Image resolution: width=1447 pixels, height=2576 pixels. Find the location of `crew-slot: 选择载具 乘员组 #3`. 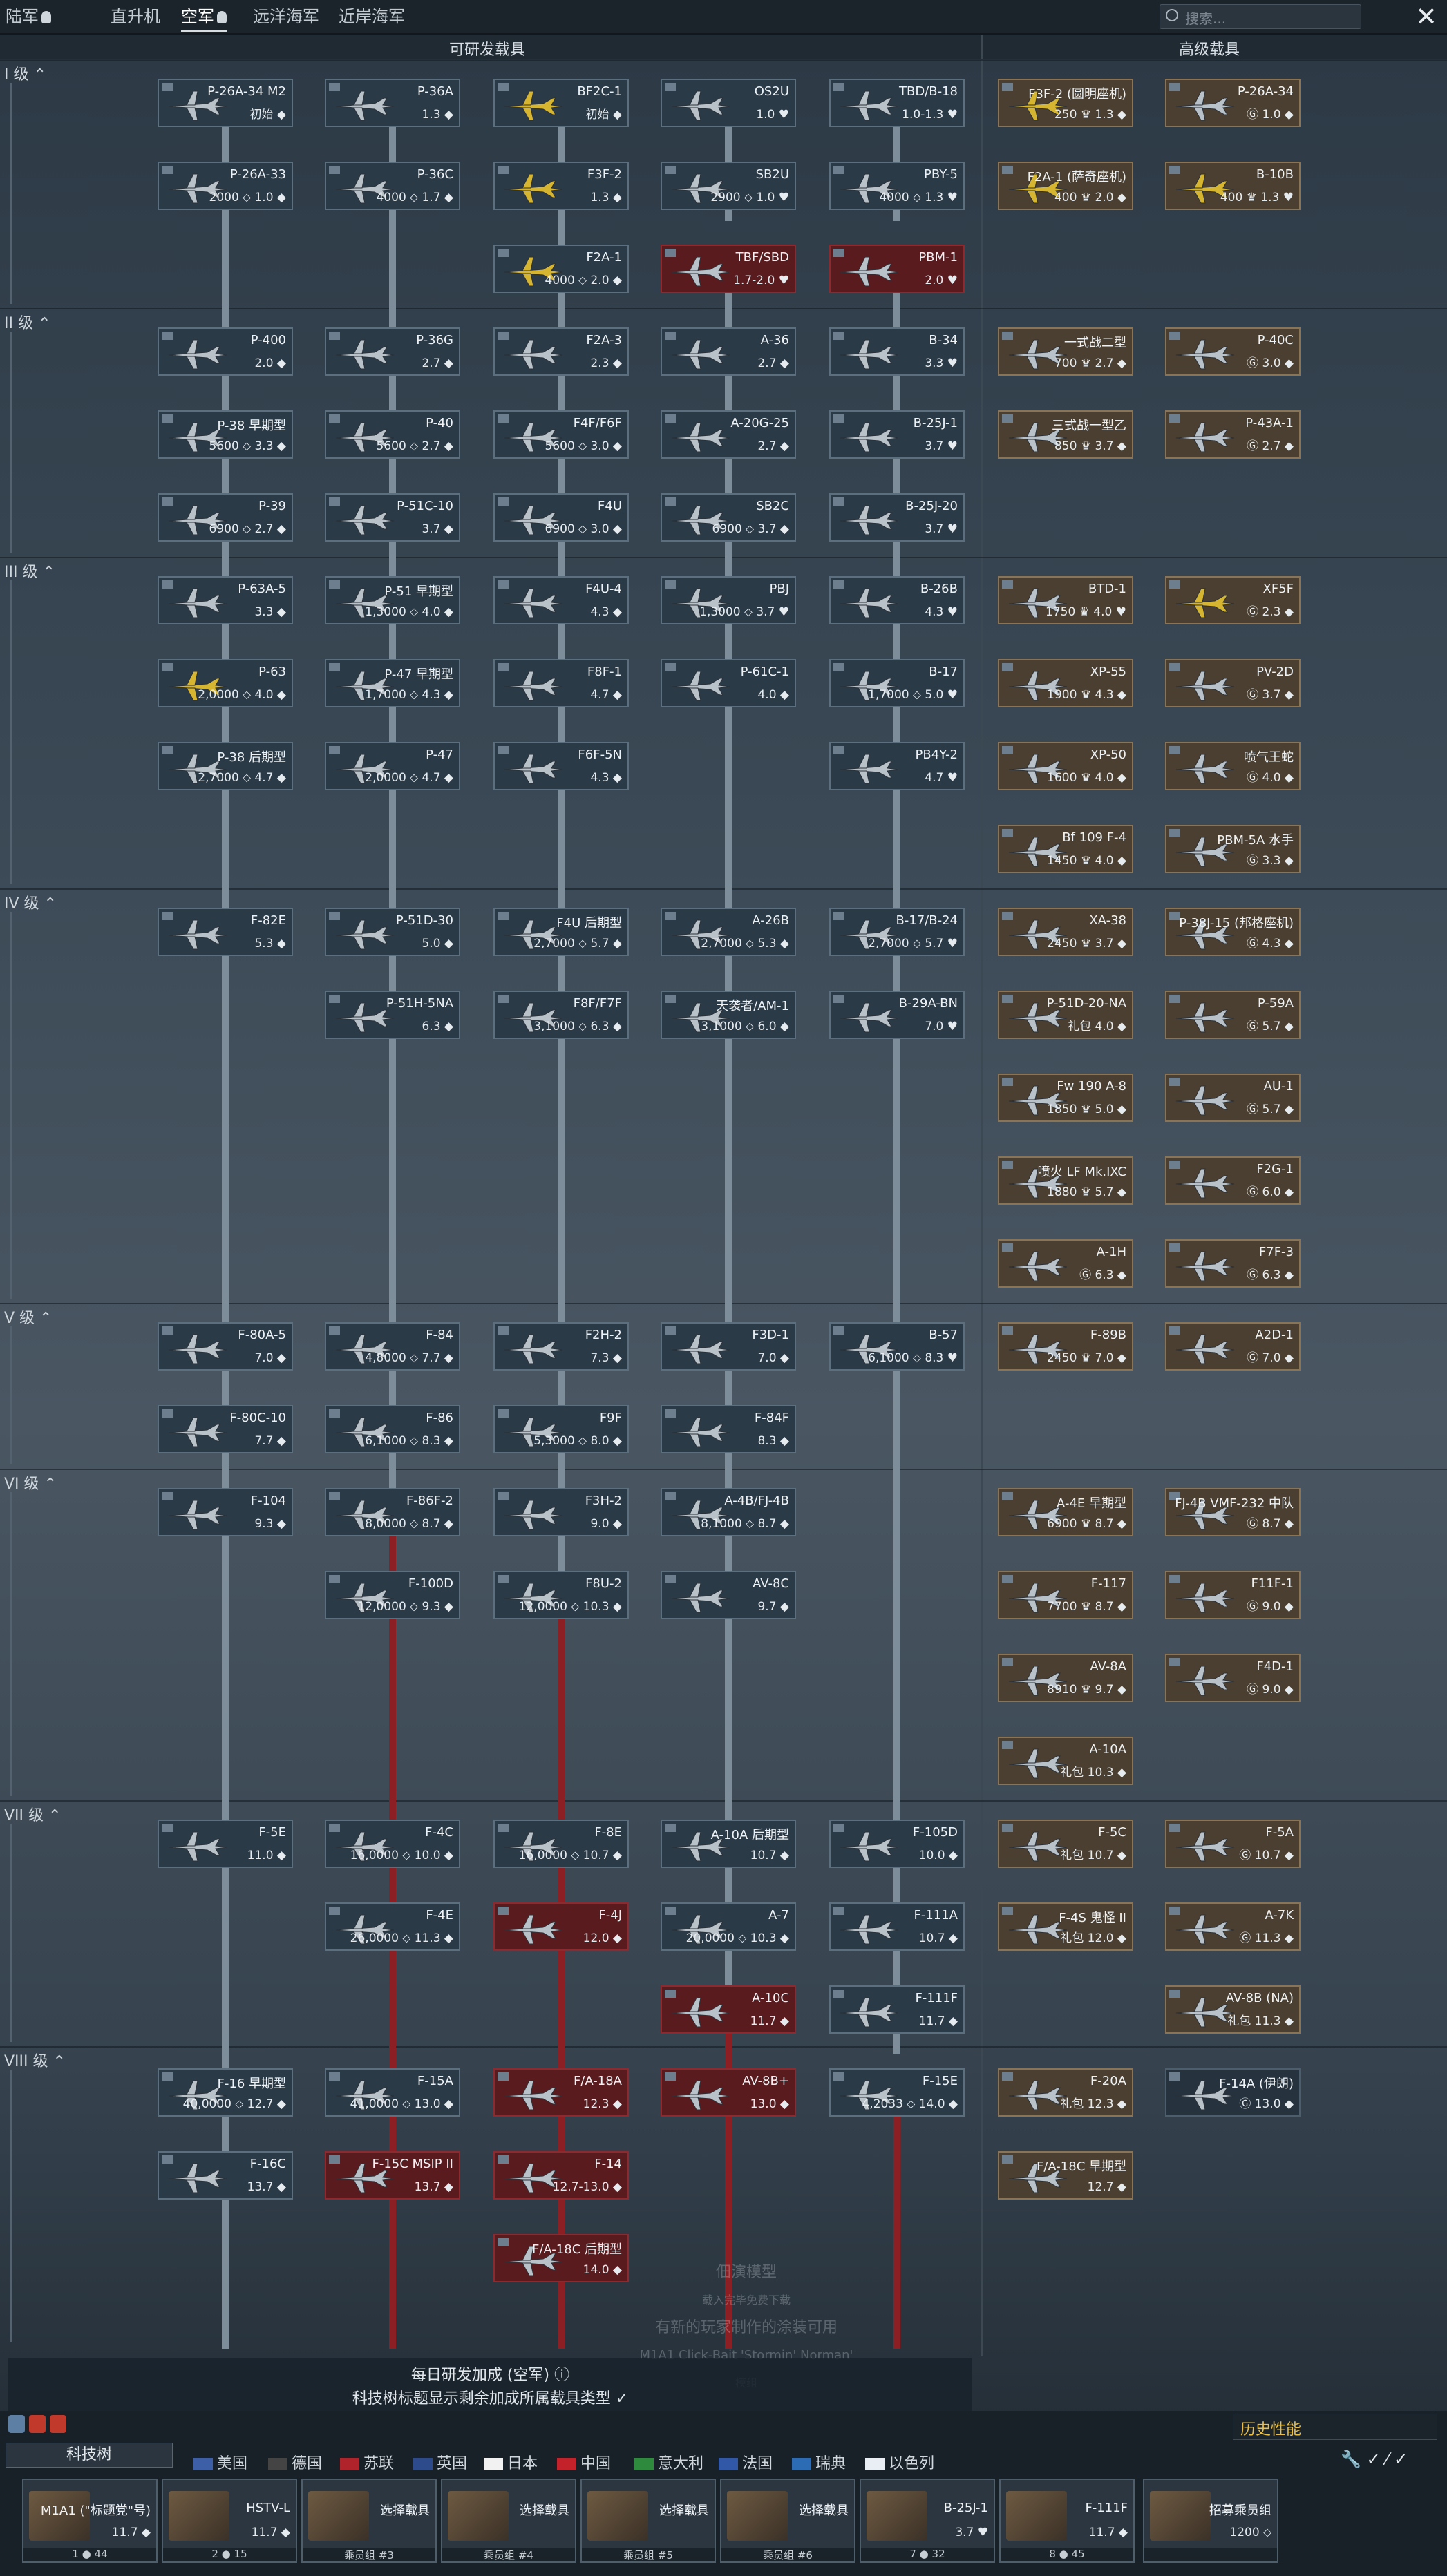

crew-slot: 选择载具 乘员组 #3 is located at coordinates (369, 2521).